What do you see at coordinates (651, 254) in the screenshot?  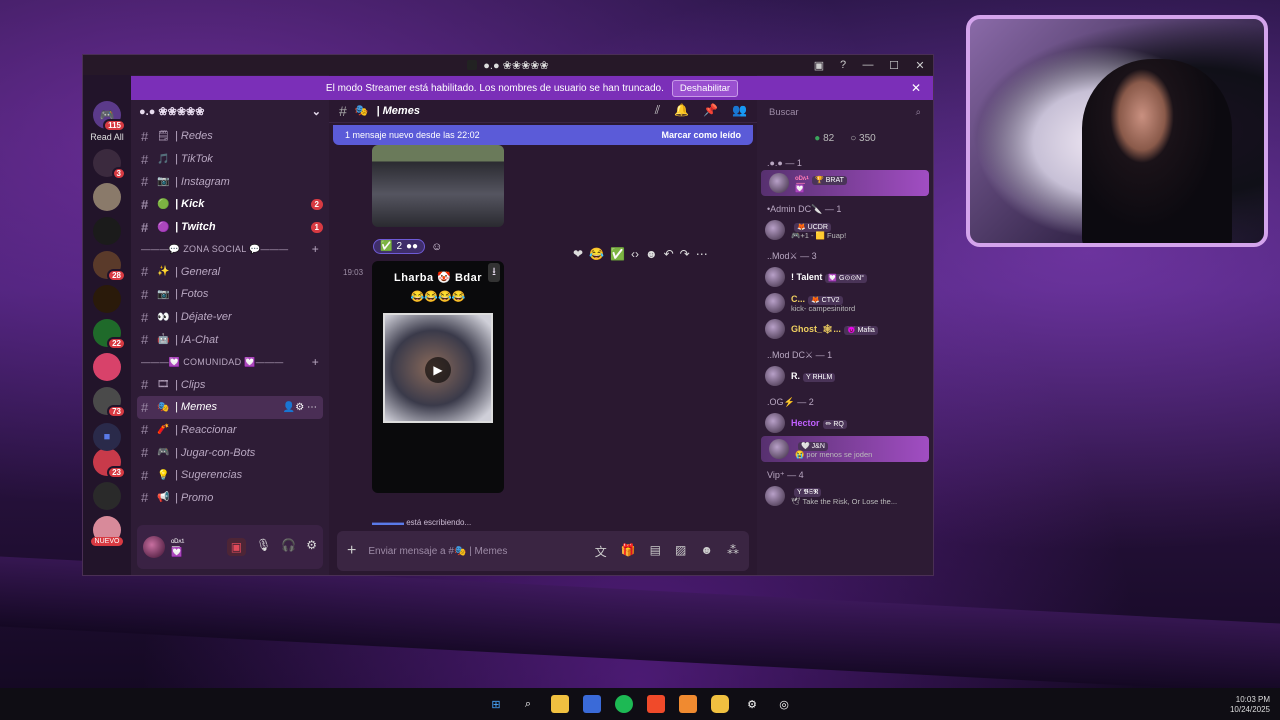 I see `emoji-icon: ☻` at bounding box center [651, 254].